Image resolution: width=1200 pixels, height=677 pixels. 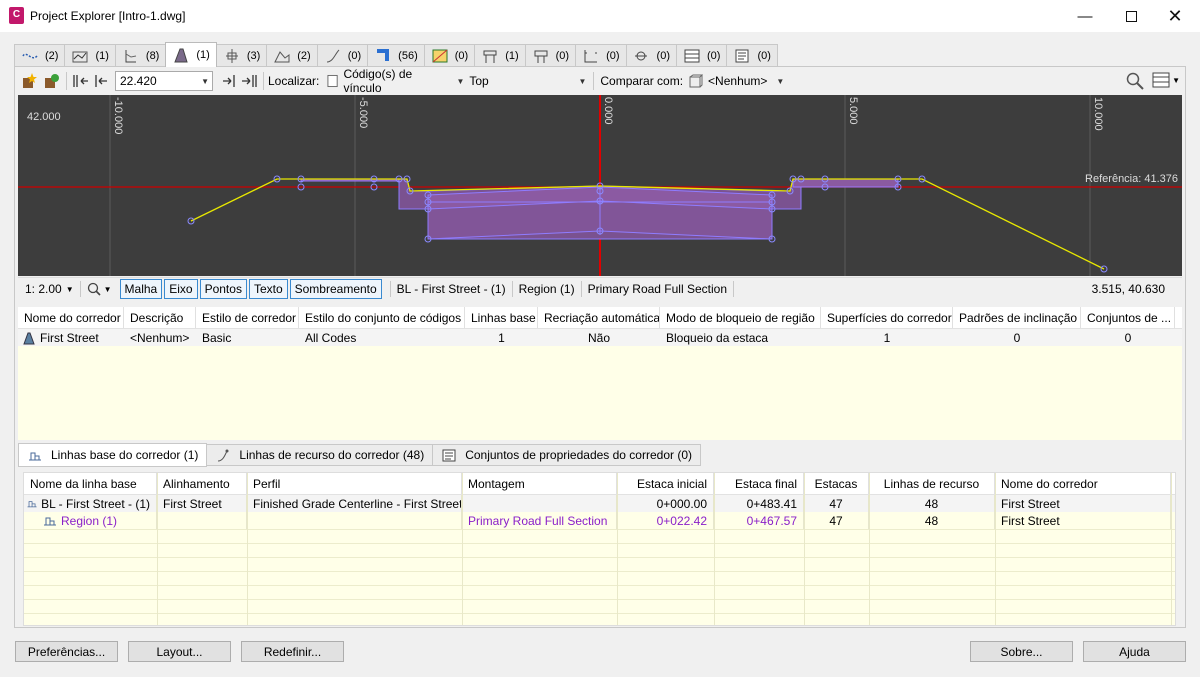 I want to click on column-header: Superfícies do corredor, so click(x=887, y=317).